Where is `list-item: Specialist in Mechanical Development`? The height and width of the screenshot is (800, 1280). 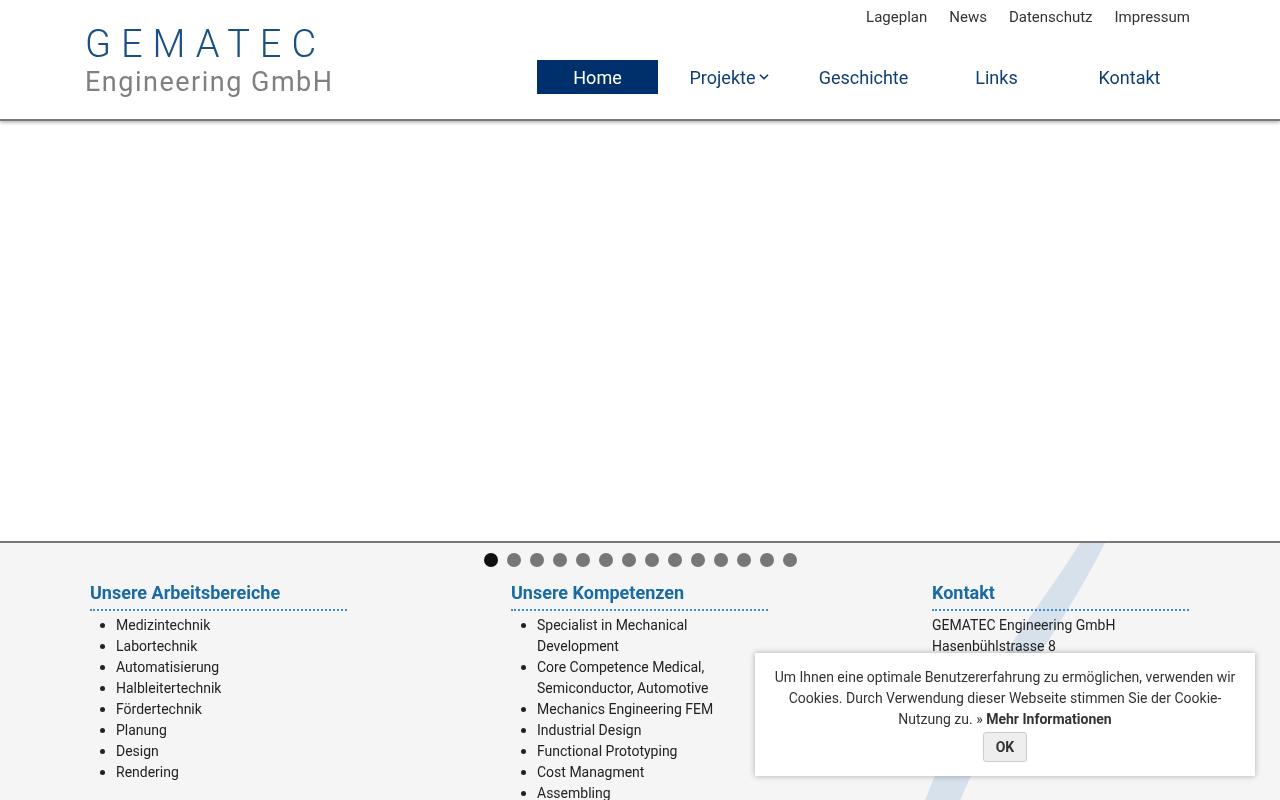 list-item: Specialist in Mechanical Development is located at coordinates (613, 636).